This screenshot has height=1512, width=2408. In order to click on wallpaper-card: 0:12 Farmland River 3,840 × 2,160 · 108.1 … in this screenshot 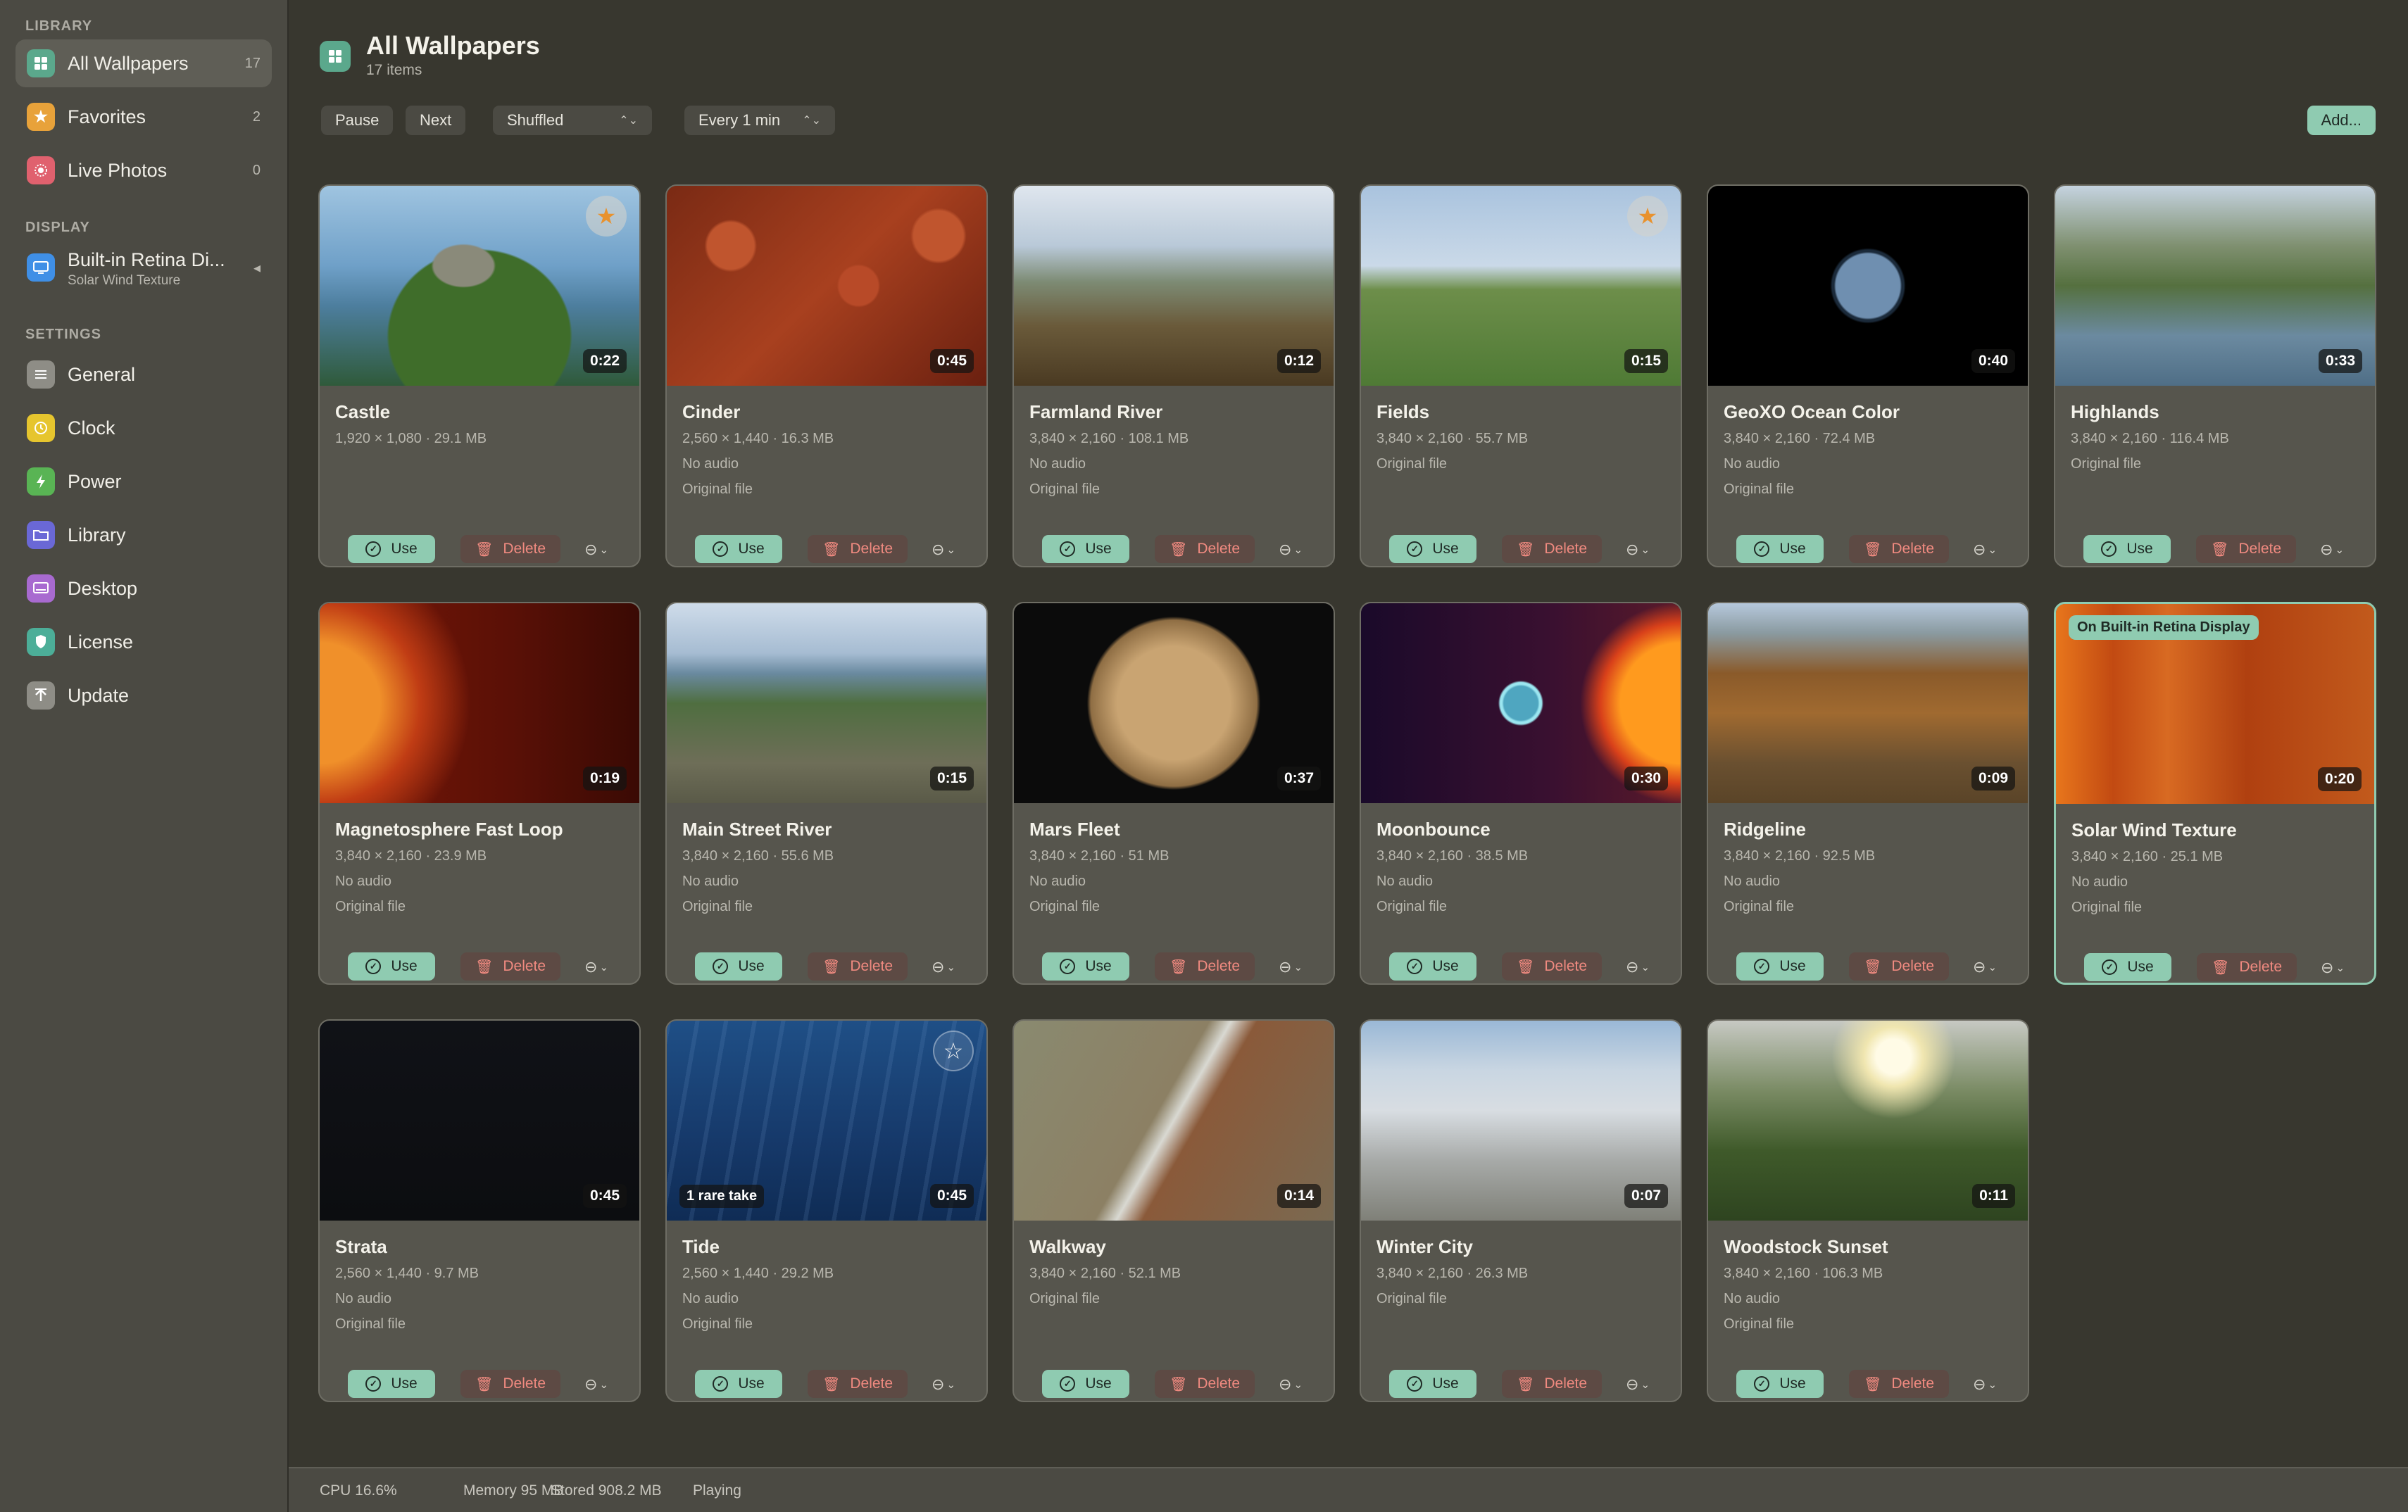, I will do `click(1173, 376)`.